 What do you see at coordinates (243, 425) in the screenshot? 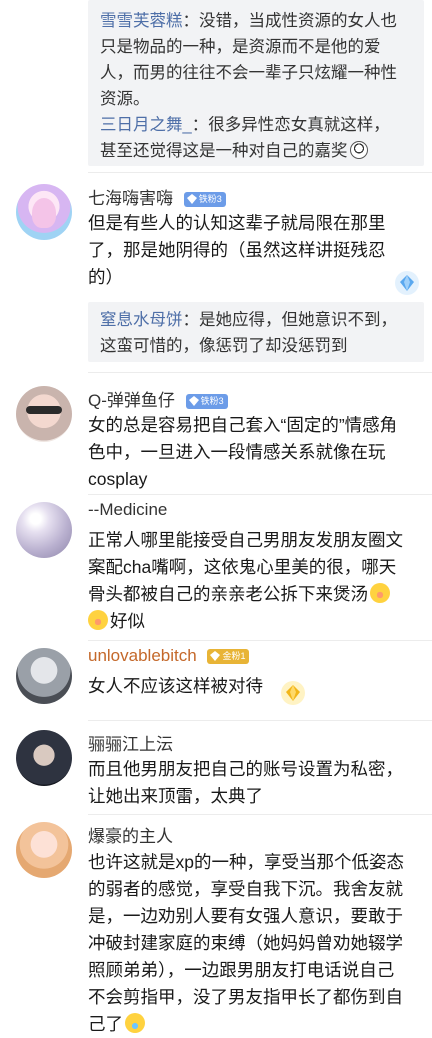
I see `comment-line: 女的总是容易把自己套入“固定的”情感角` at bounding box center [243, 425].